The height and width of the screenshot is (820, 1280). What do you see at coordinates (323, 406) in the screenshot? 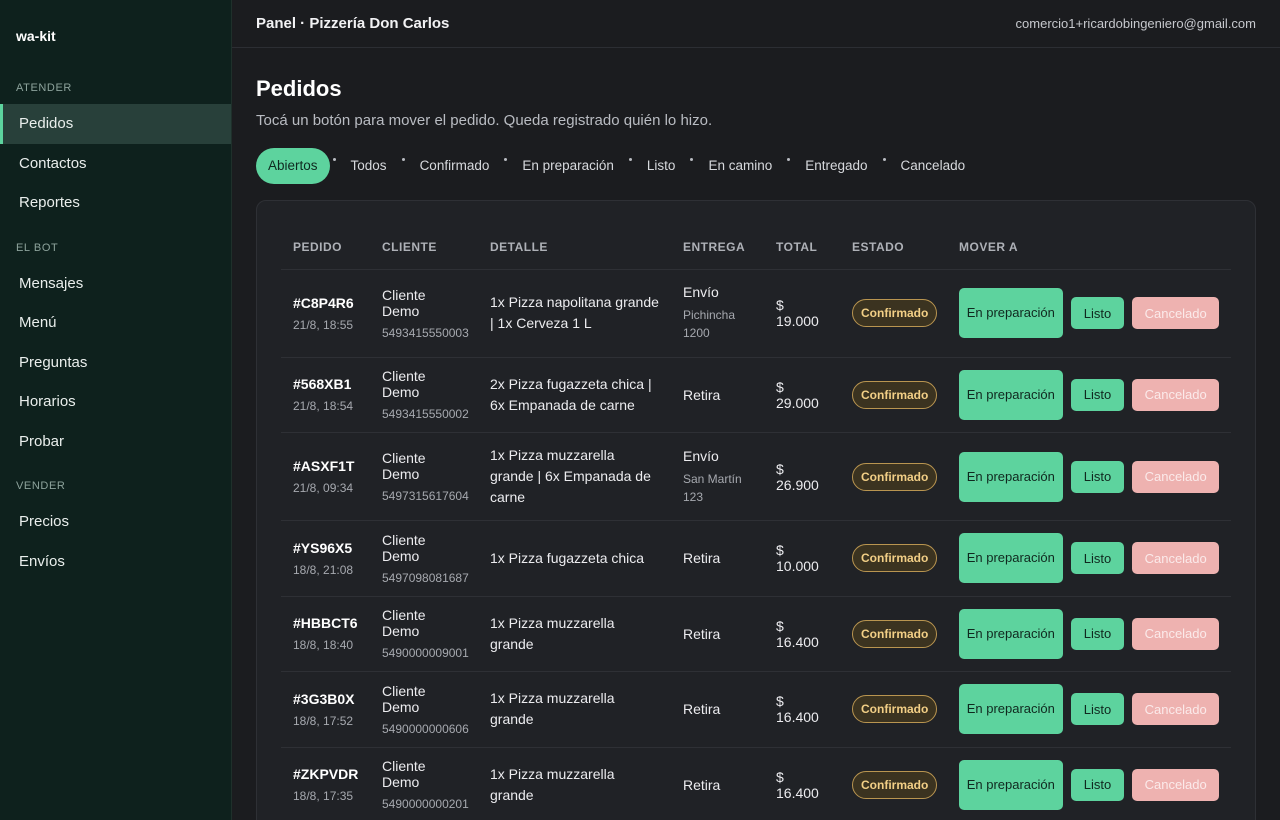
I see `order-date: 21/8, 18:54` at bounding box center [323, 406].